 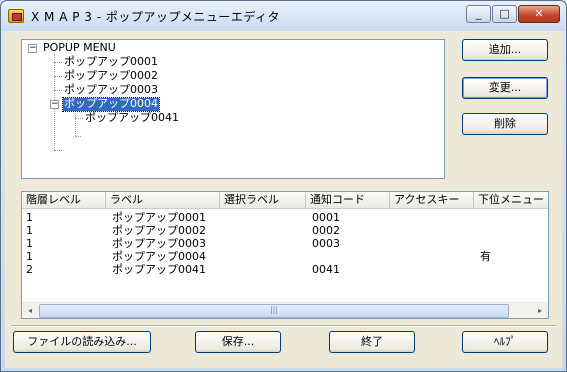 What do you see at coordinates (285, 230) in the screenshot?
I see `table-row: 1 ポップアップ0002 0002` at bounding box center [285, 230].